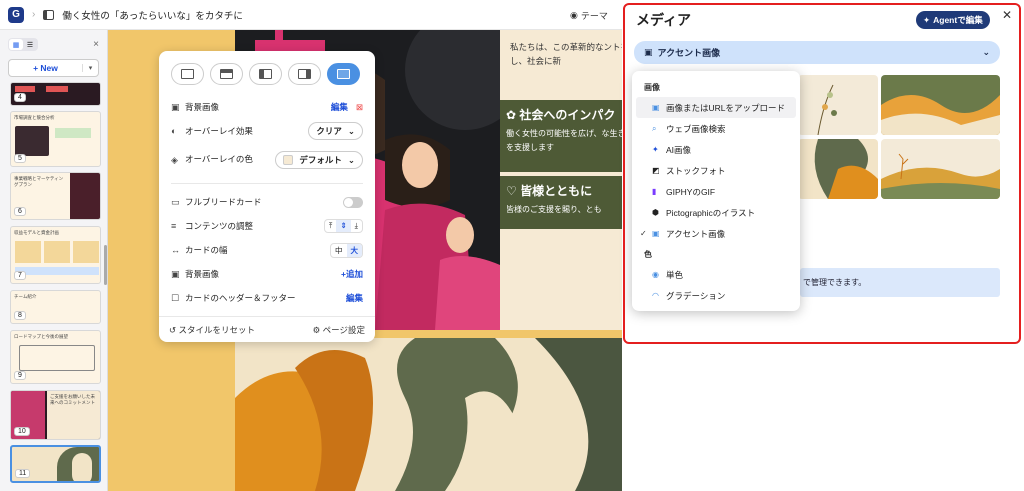 This screenshot has height=491, width=1024. What do you see at coordinates (30, 44) in the screenshot?
I see `list-view-icon: ☰` at bounding box center [30, 44].